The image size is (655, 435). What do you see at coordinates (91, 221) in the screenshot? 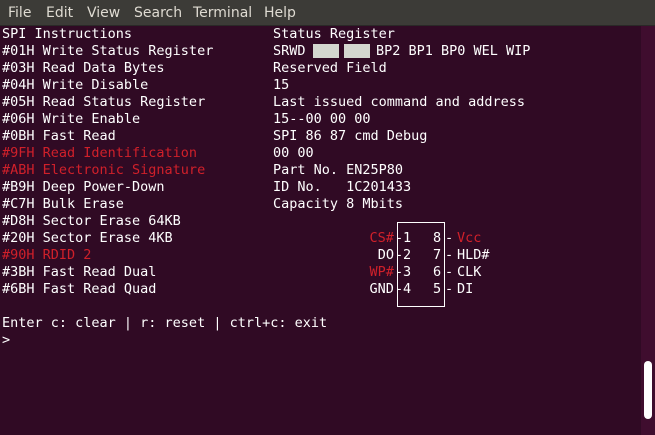
I see `instruction-item: #D8H Sector Erase 64KB` at bounding box center [91, 221].